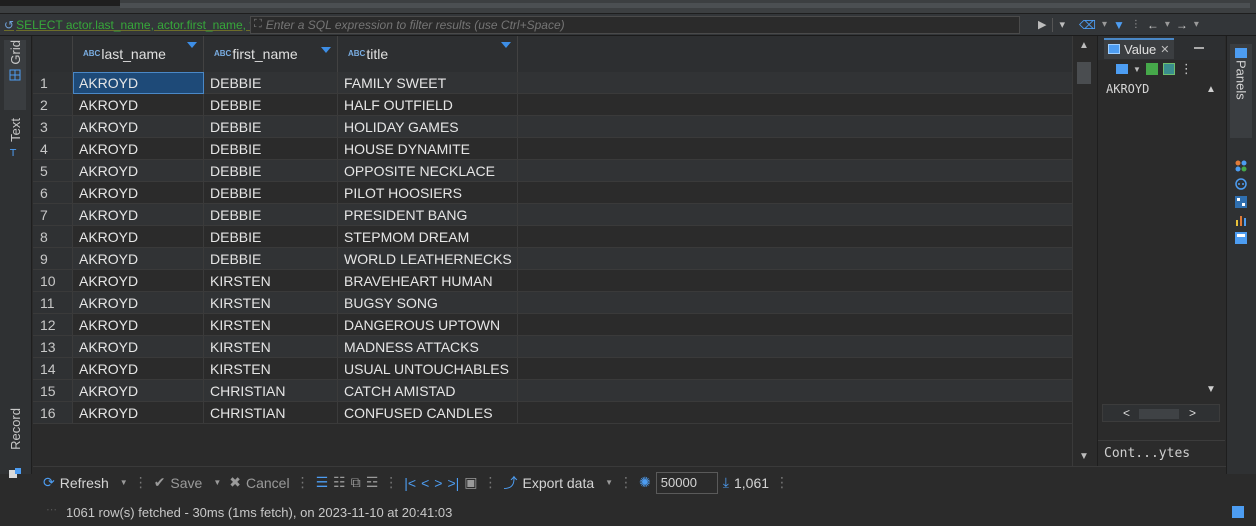  What do you see at coordinates (552, 215) in the screenshot?
I see `table-row: 7 AKROYD DEBBIE PRESIDENT BANG` at bounding box center [552, 215].